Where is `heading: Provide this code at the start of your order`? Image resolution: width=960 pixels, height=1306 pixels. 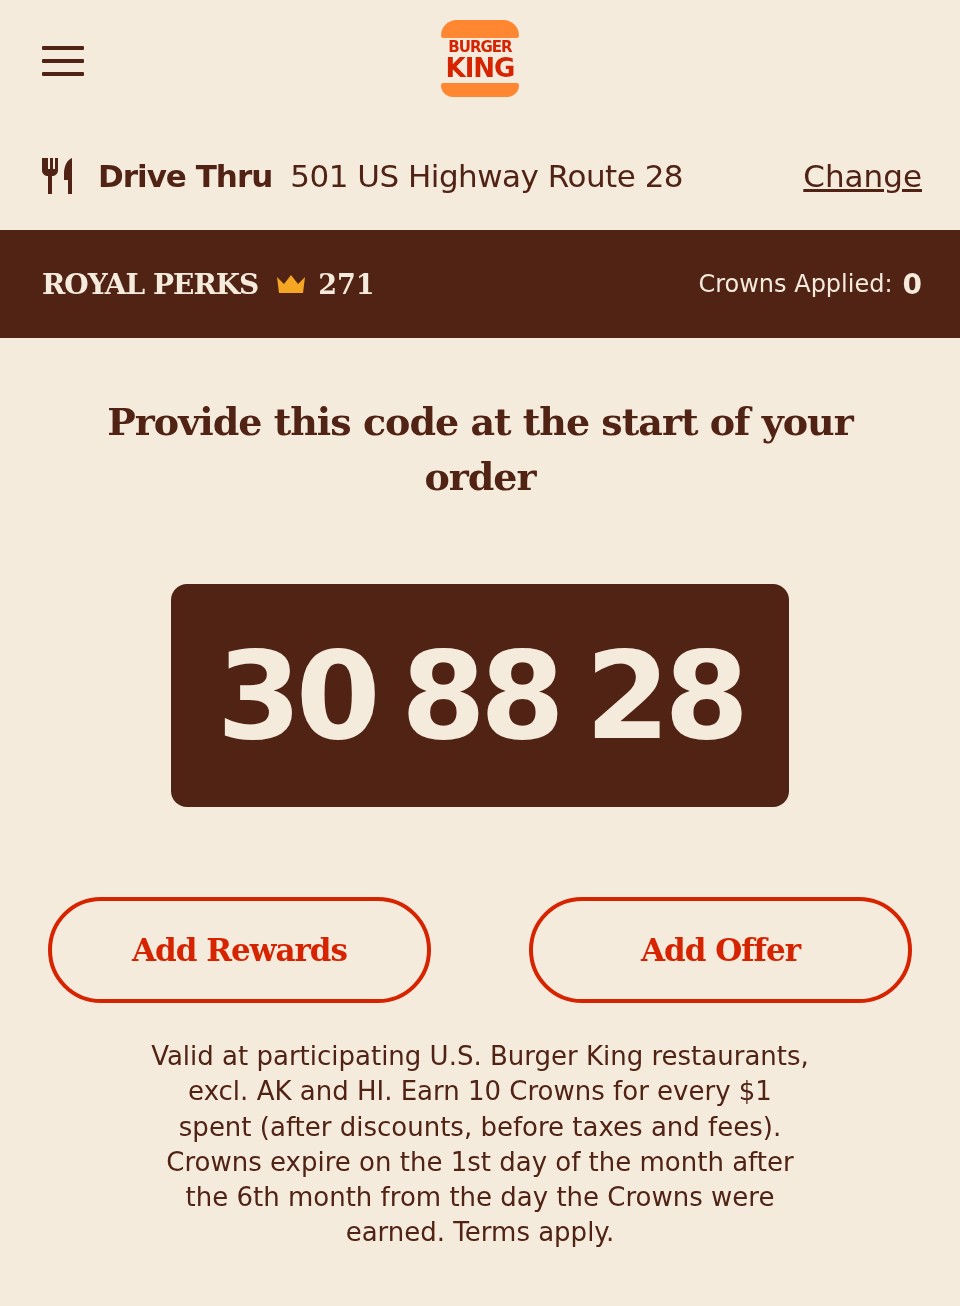
heading: Provide this code at the start of your order is located at coordinates (481, 449).